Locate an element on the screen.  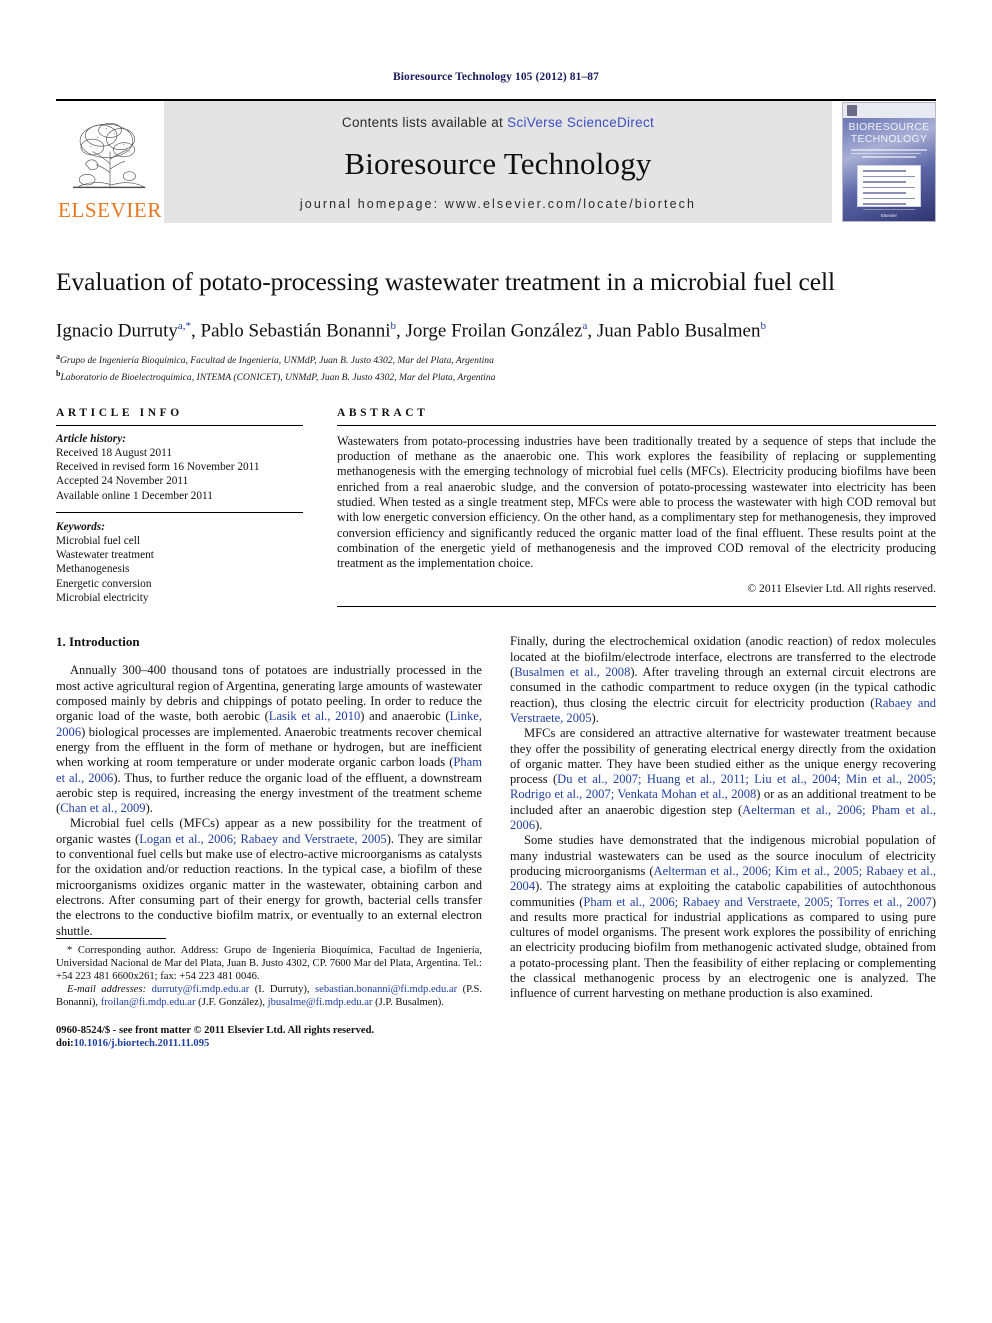
article-history-label: Article history: is located at coordinates (91, 438).